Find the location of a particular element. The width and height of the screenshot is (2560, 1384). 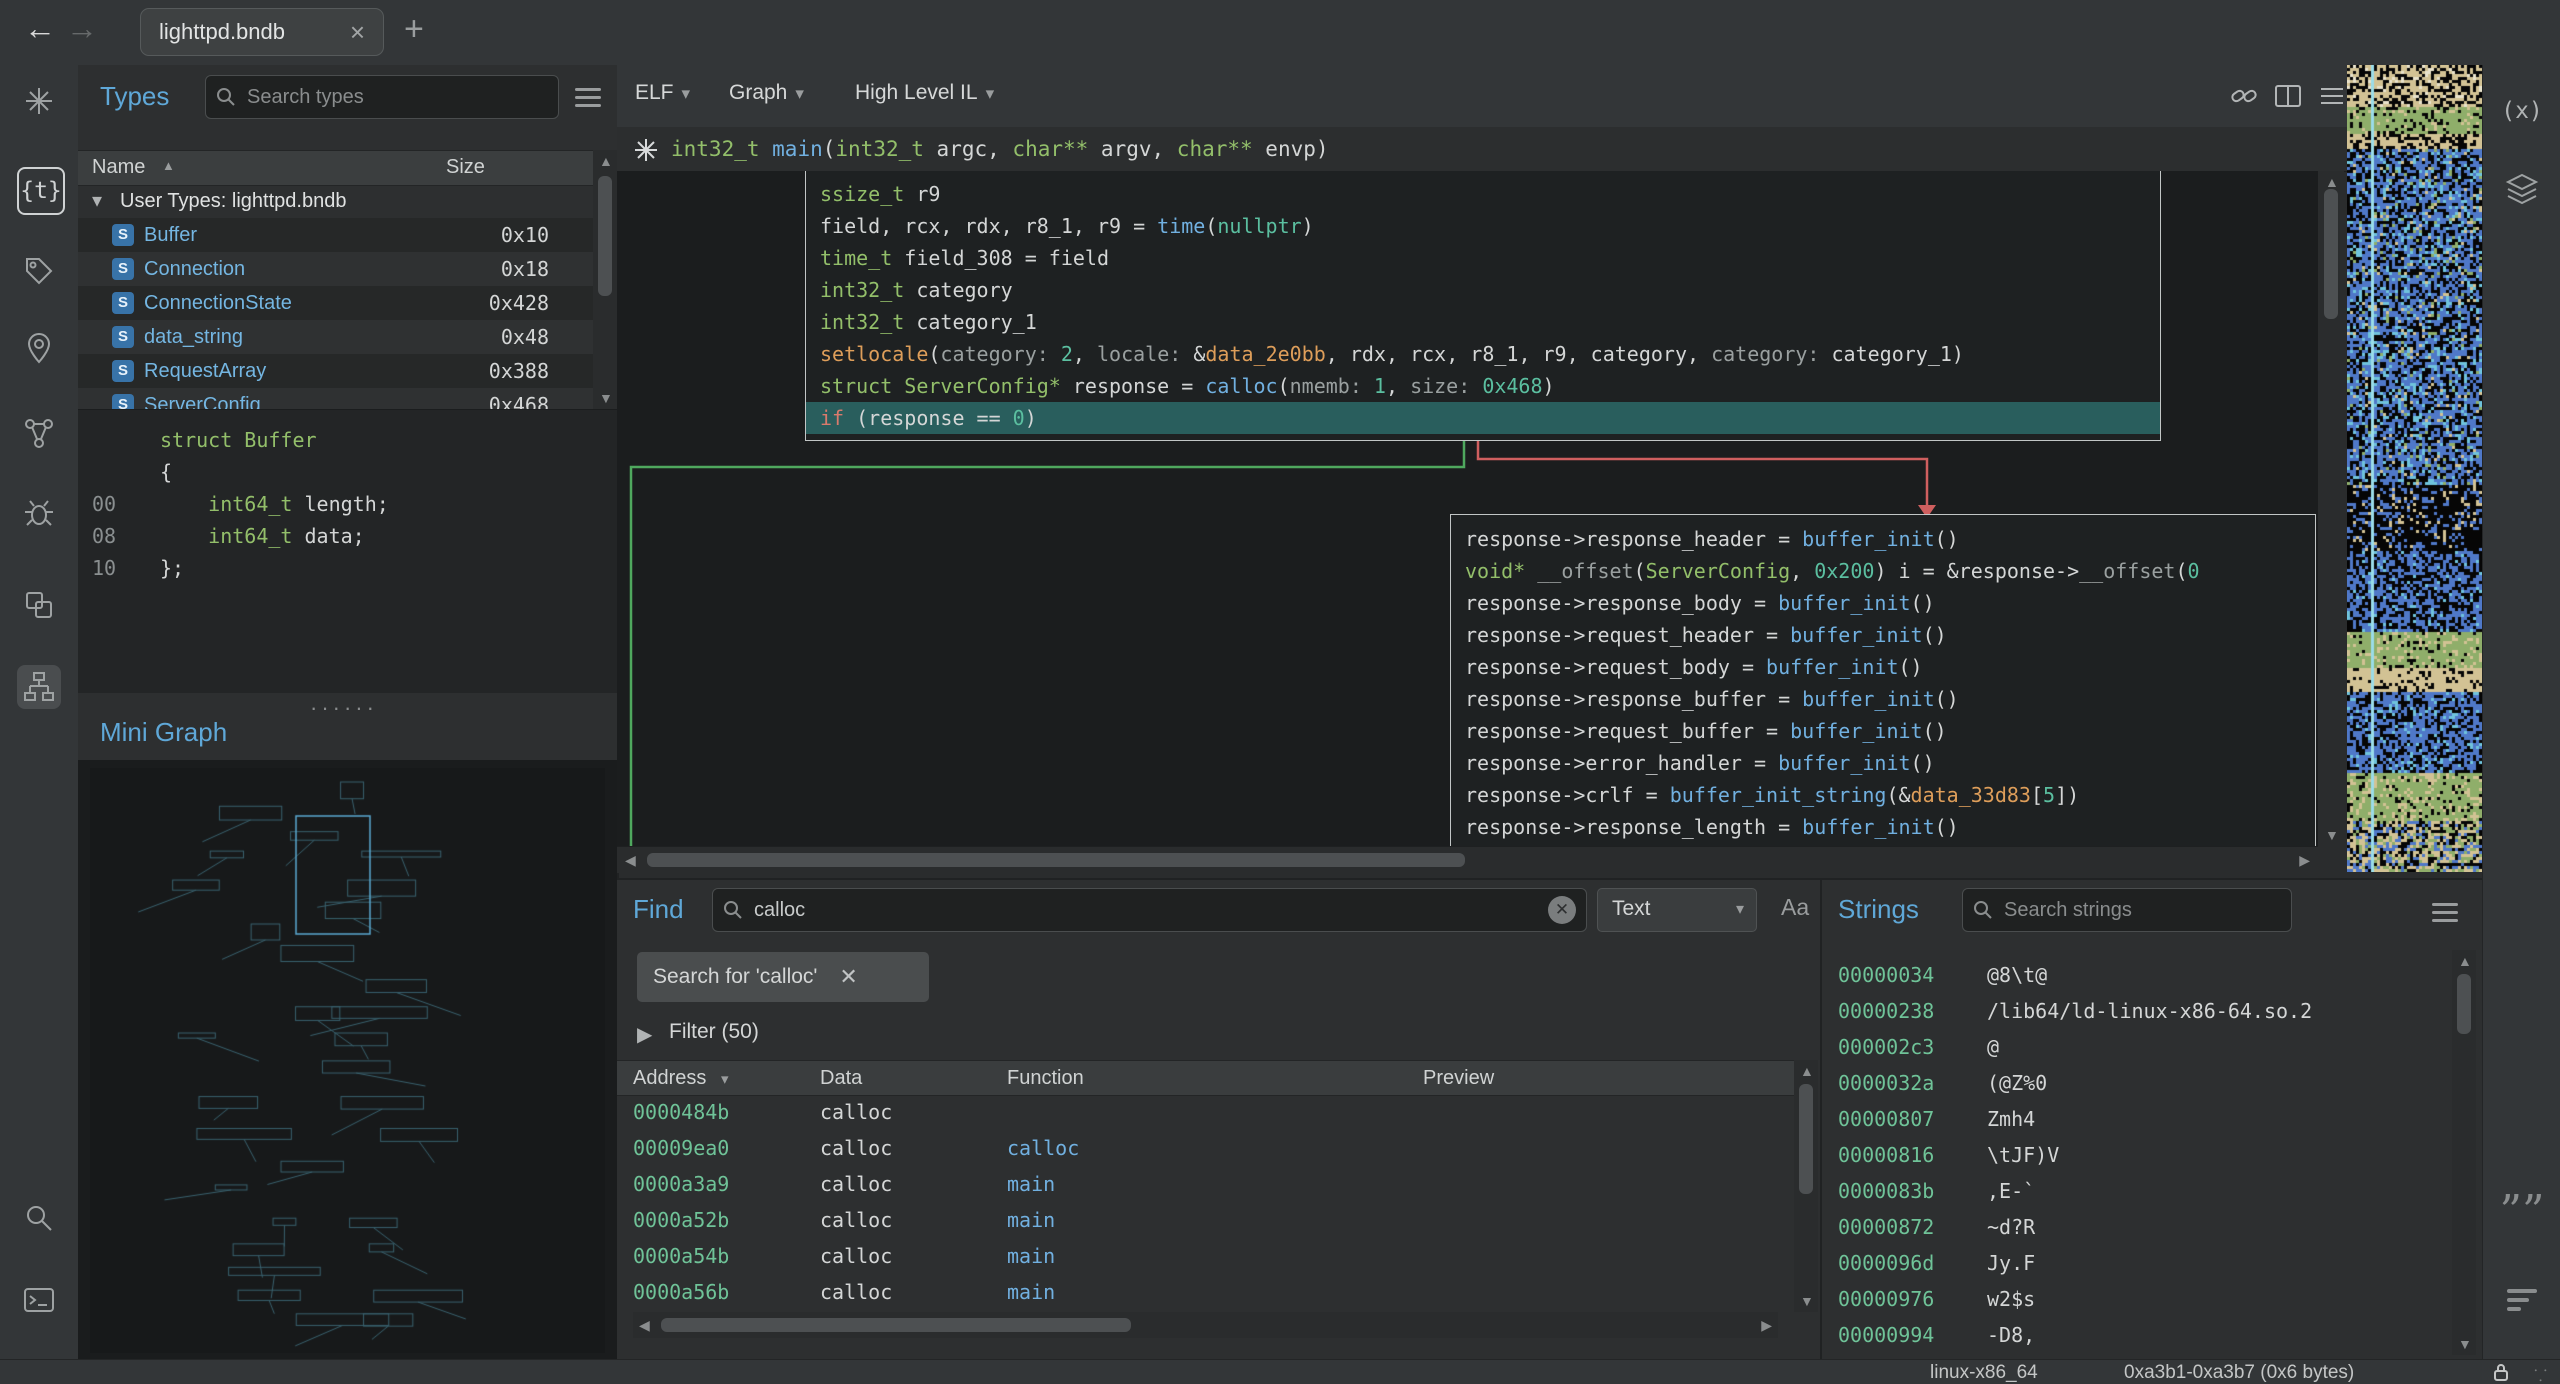

hlil-line: time_t field_308 = field is located at coordinates (1483, 258).